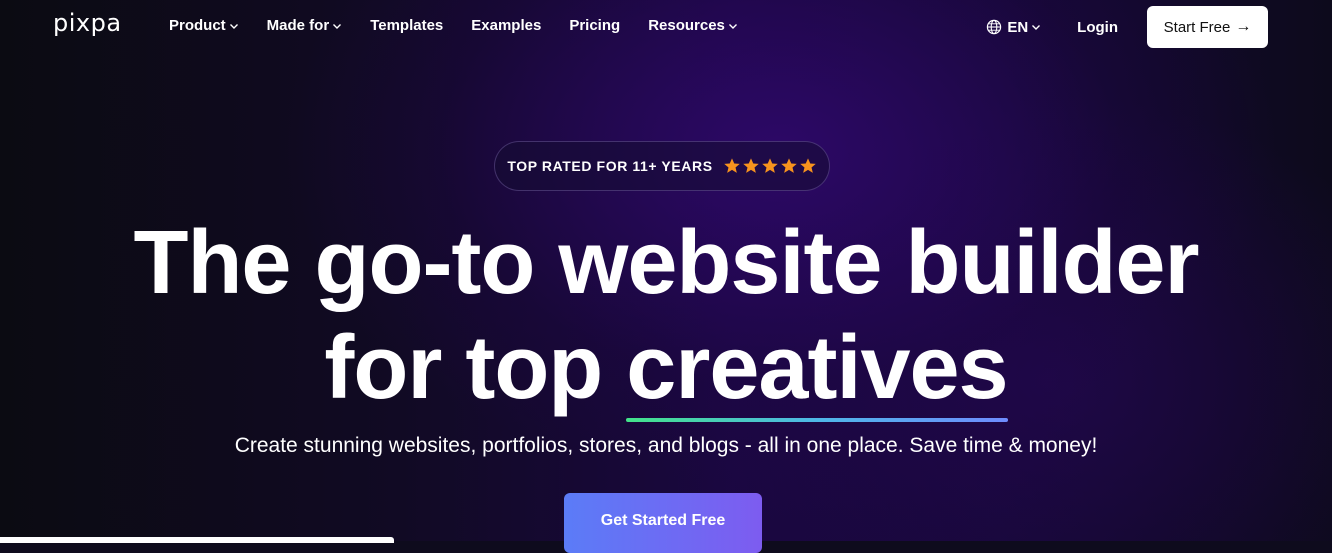  What do you see at coordinates (817, 420) in the screenshot?
I see `gradient-underline` at bounding box center [817, 420].